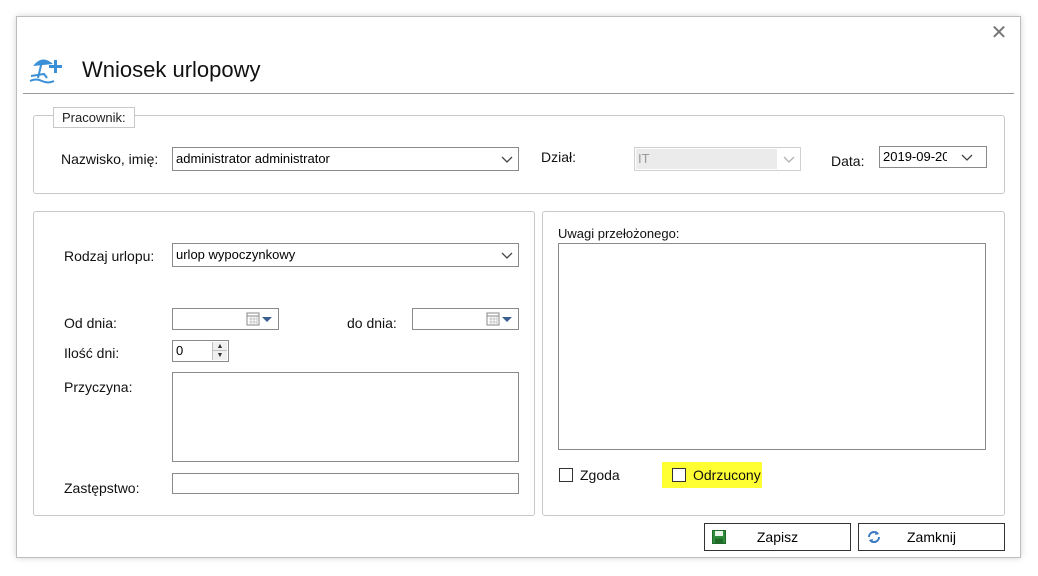  I want to click on days-value: 0, so click(180, 350).